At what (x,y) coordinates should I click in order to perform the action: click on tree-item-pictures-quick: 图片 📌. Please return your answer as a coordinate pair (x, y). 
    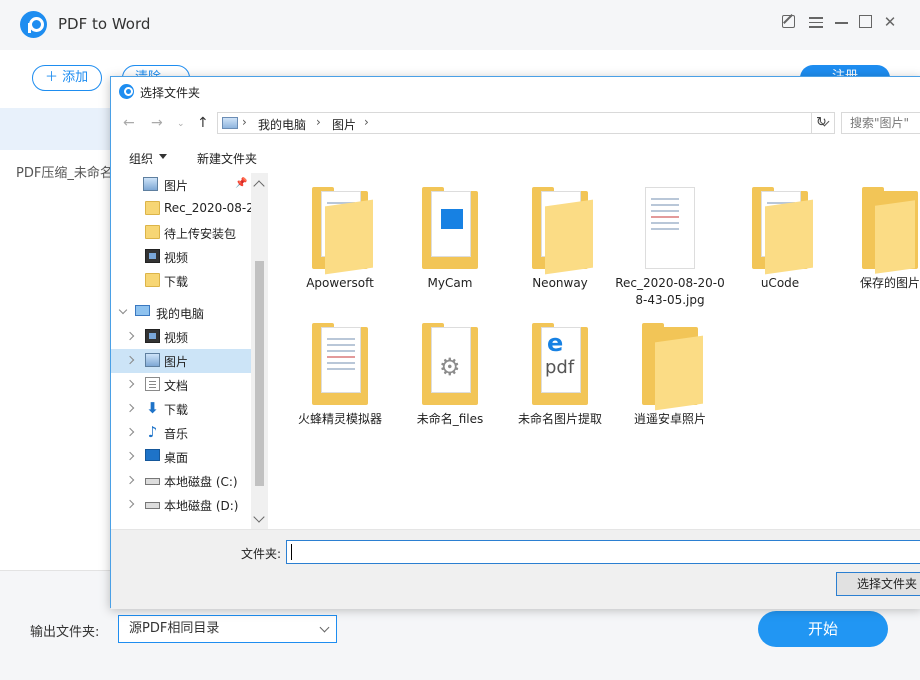
    Looking at the image, I should click on (181, 185).